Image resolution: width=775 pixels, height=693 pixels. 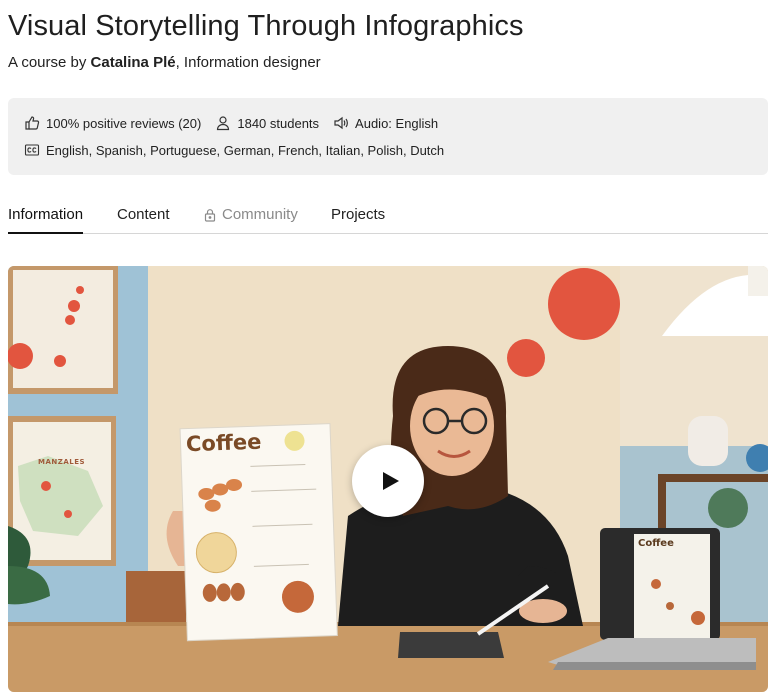 What do you see at coordinates (278, 123) in the screenshot?
I see `students-text: 1840 students` at bounding box center [278, 123].